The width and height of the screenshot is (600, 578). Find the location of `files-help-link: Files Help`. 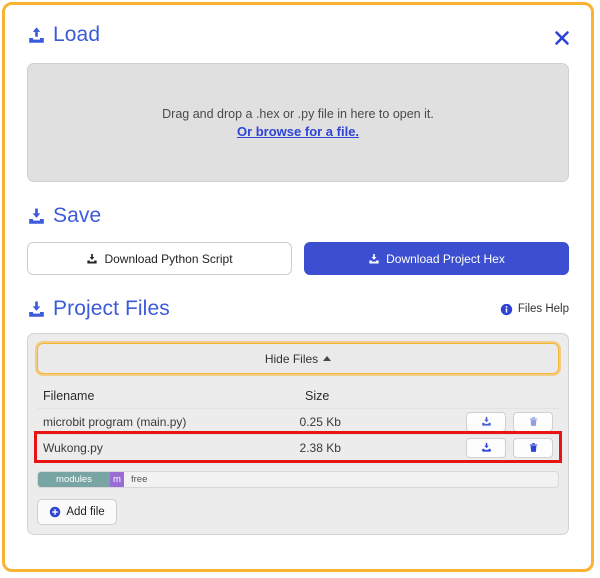

files-help-link: Files Help is located at coordinates (534, 309).